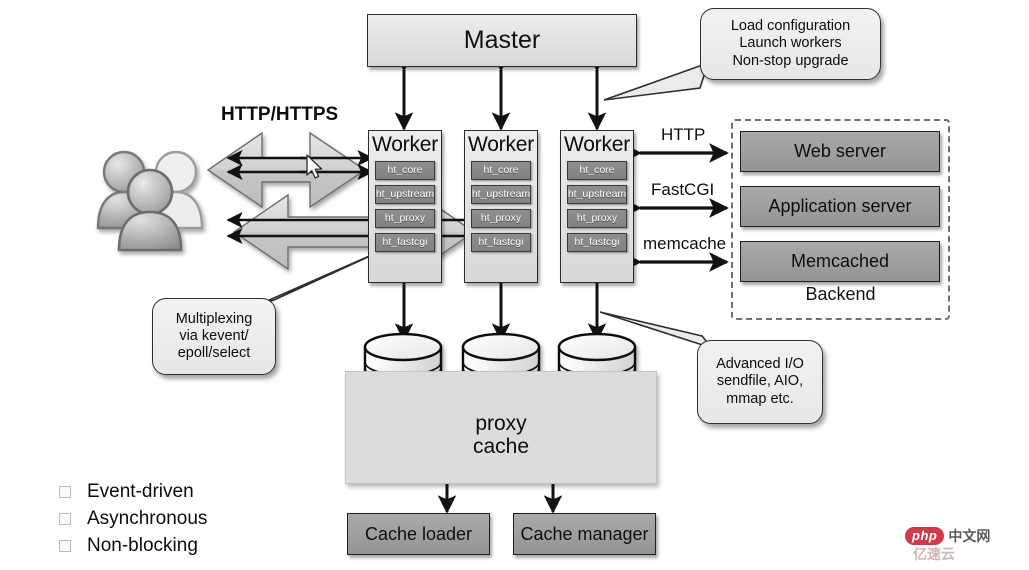 The width and height of the screenshot is (1029, 570). Describe the element at coordinates (501, 171) in the screenshot. I see `worker-2-module-ht_core: ht_core` at that location.